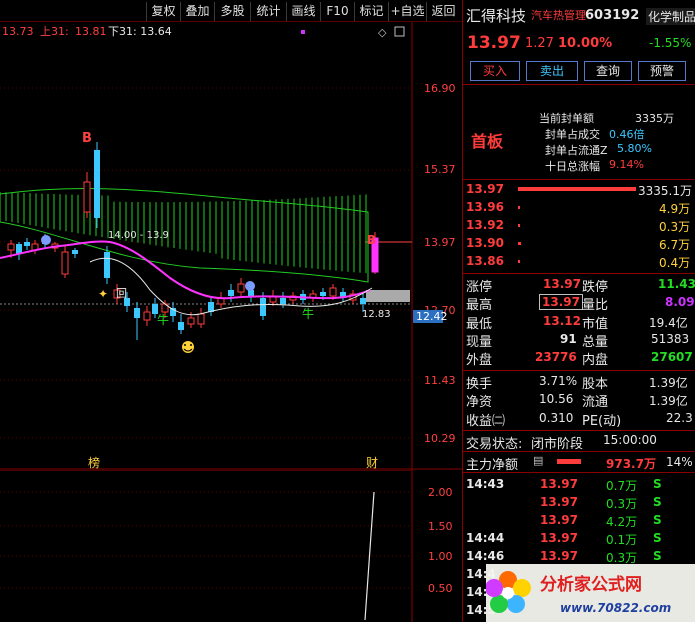 This screenshot has height=622, width=695. Describe the element at coordinates (479, 305) in the screenshot. I see `quote-label: 最高` at that location.